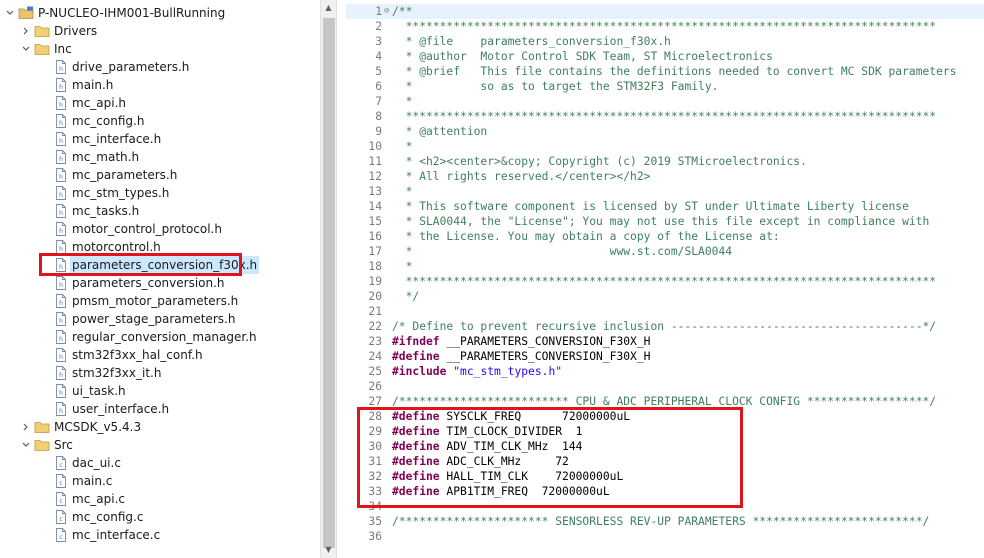  I want to click on code-line: 25 #include "mc_stm_types.h", so click(665, 371).